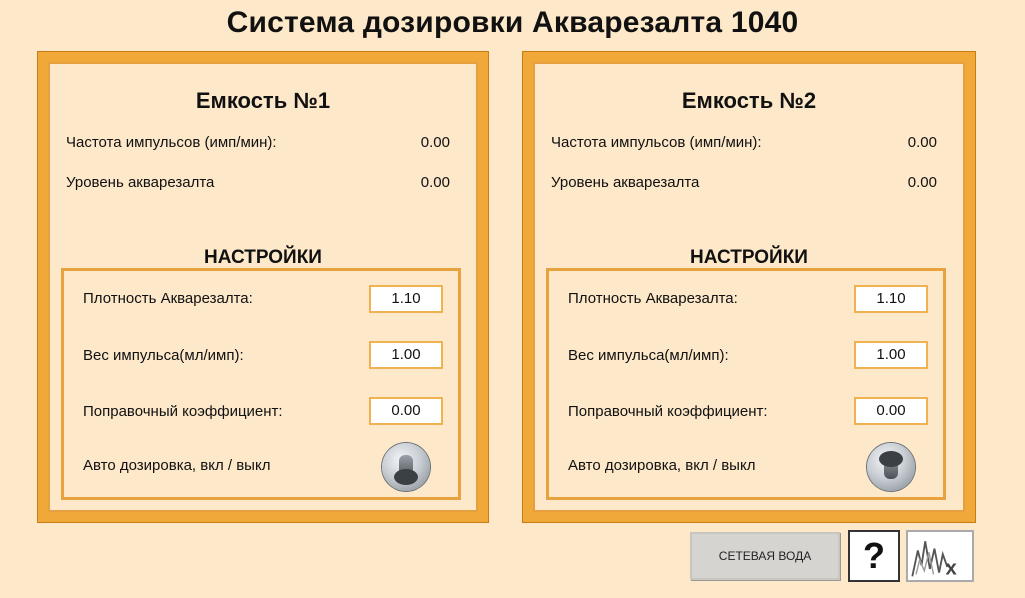  I want to click on svg-text: x, so click(952, 568).